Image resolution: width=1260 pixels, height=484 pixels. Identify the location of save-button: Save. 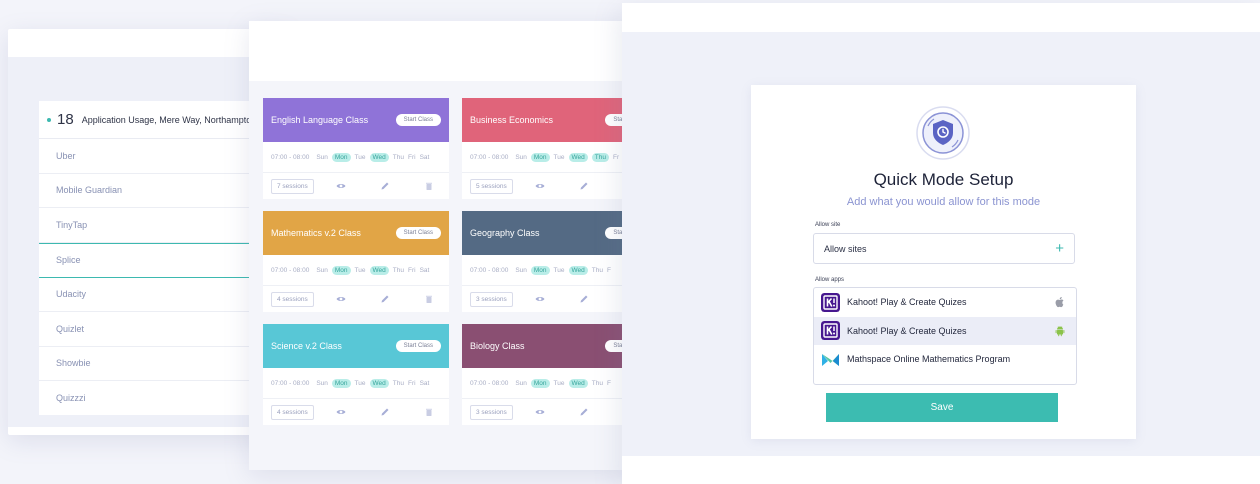
(942, 407).